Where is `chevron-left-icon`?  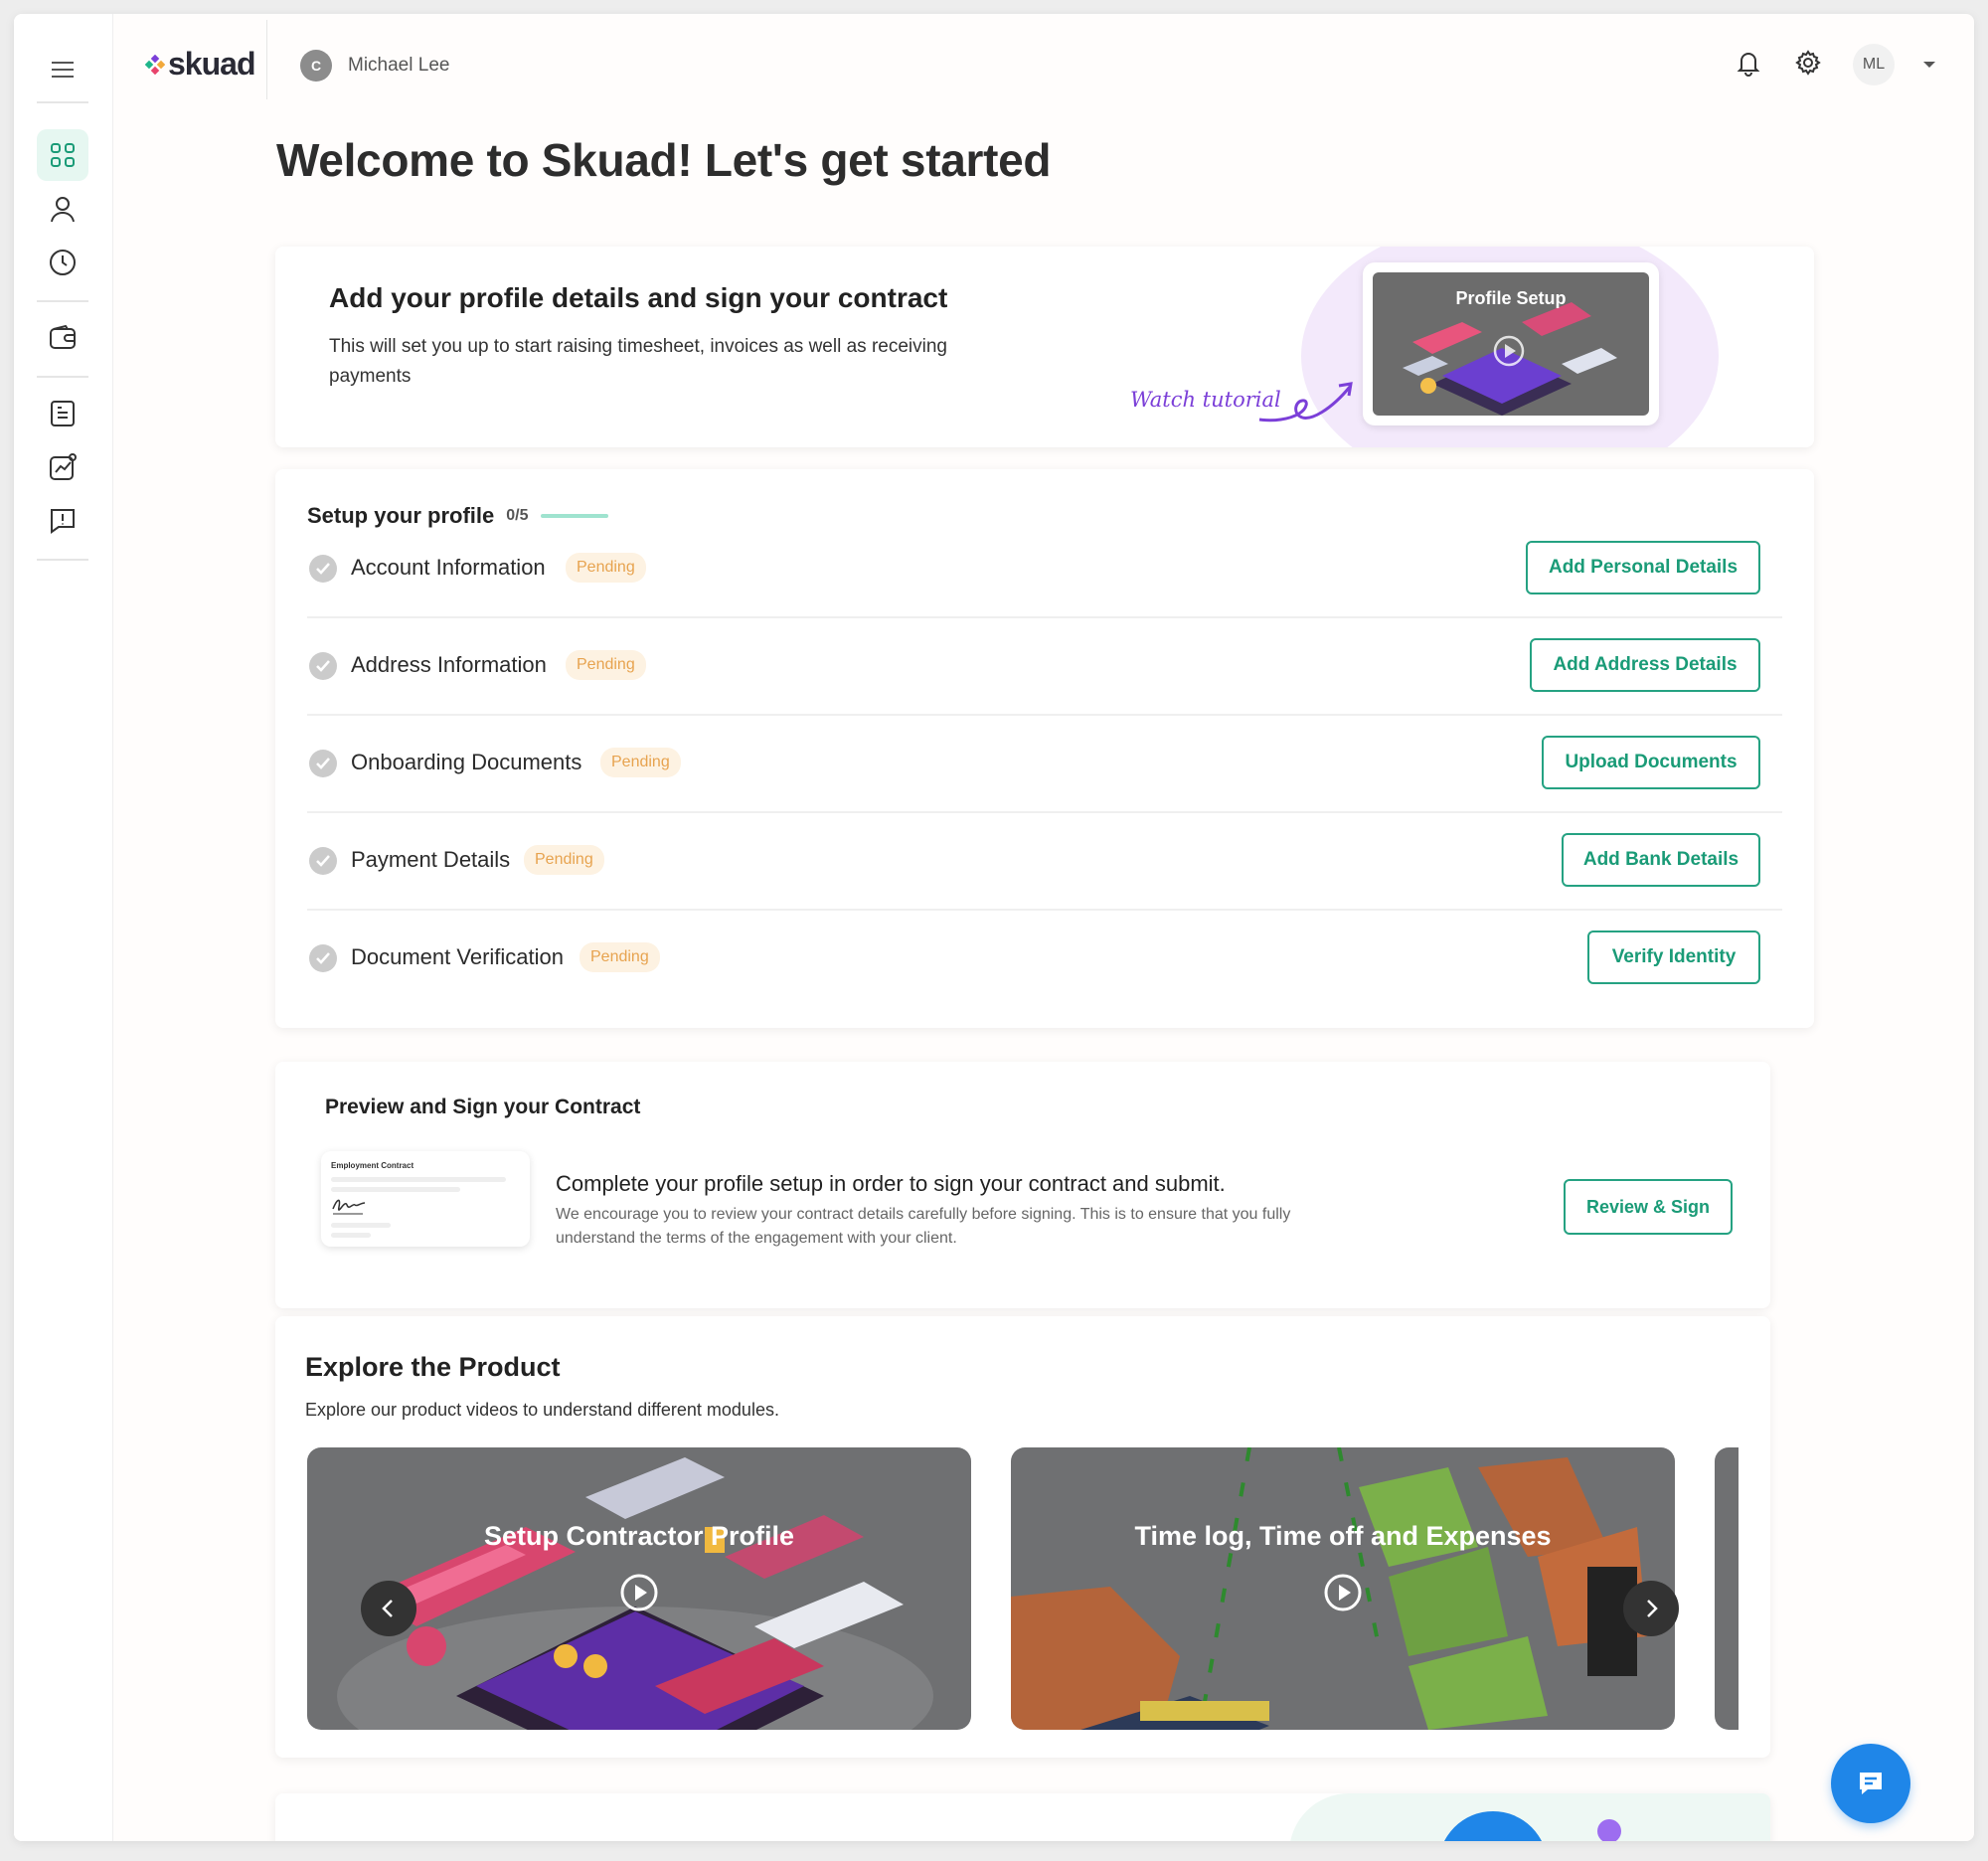
chevron-left-icon is located at coordinates (387, 1608).